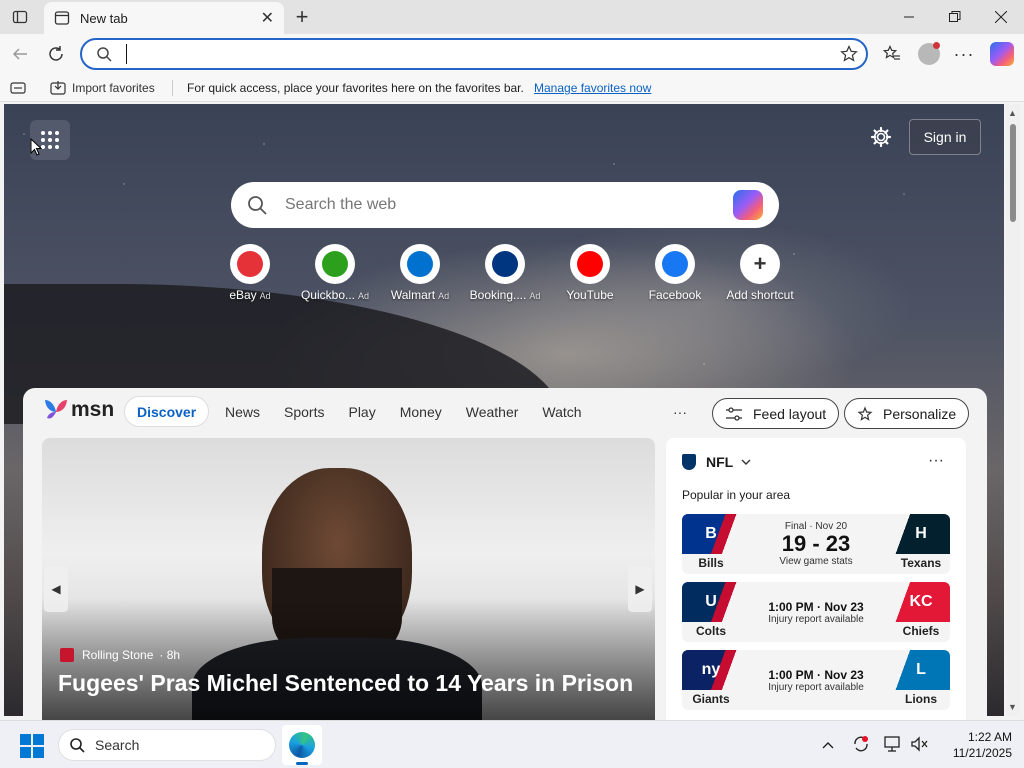  I want to click on favorite-star-icon, so click(849, 54).